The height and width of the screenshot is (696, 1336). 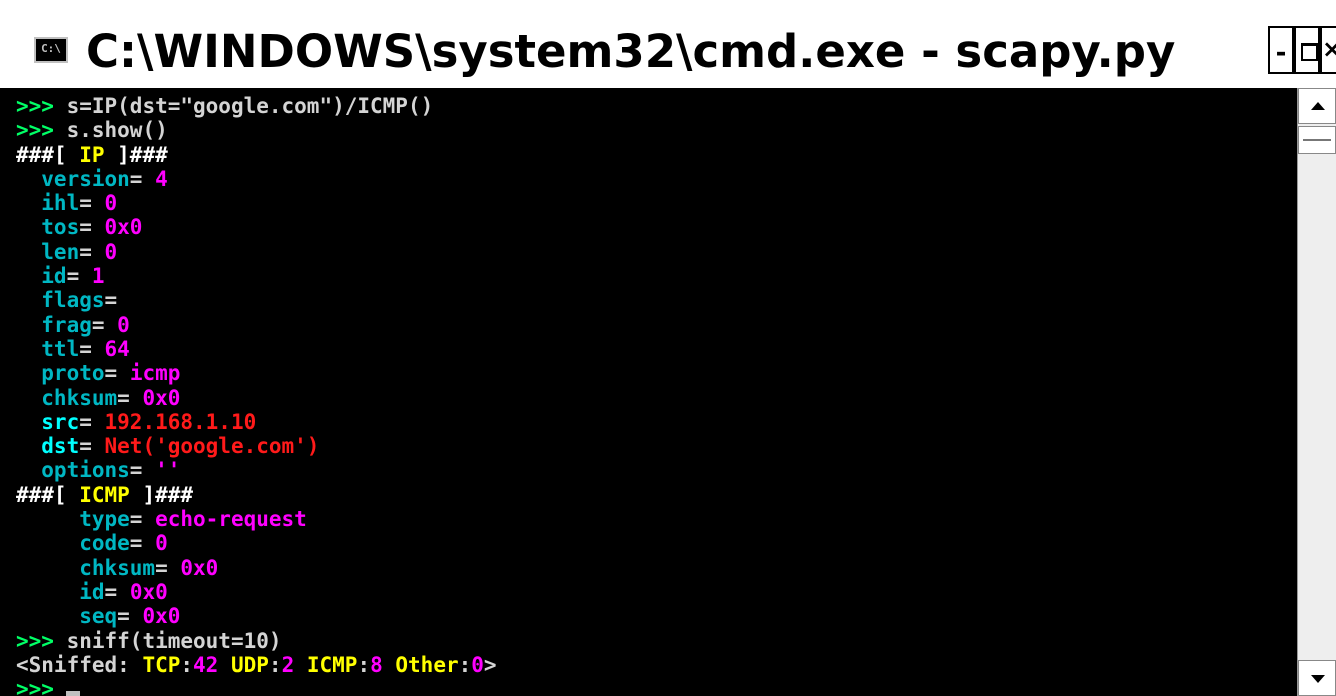 I want to click on console-text: id, so click(x=41, y=276).